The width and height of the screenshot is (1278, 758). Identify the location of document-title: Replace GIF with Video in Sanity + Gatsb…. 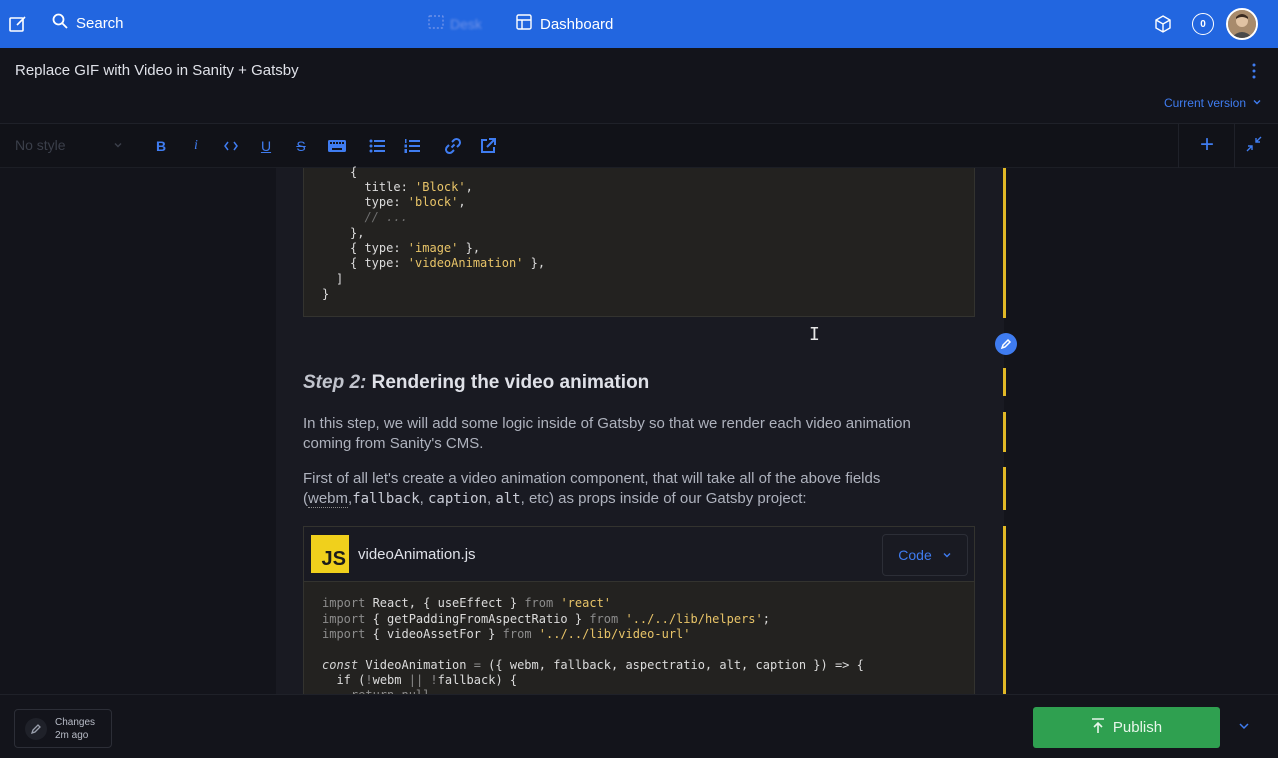
(157, 70).